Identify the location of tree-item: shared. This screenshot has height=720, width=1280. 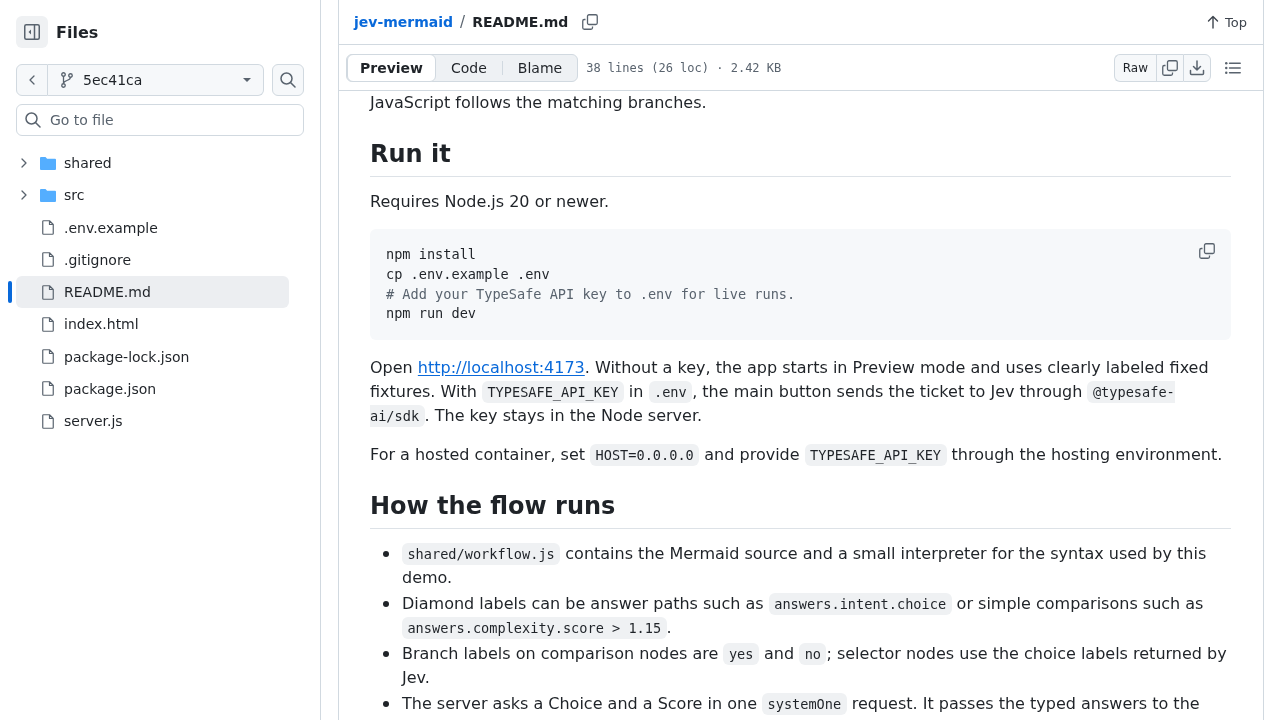
(152, 163).